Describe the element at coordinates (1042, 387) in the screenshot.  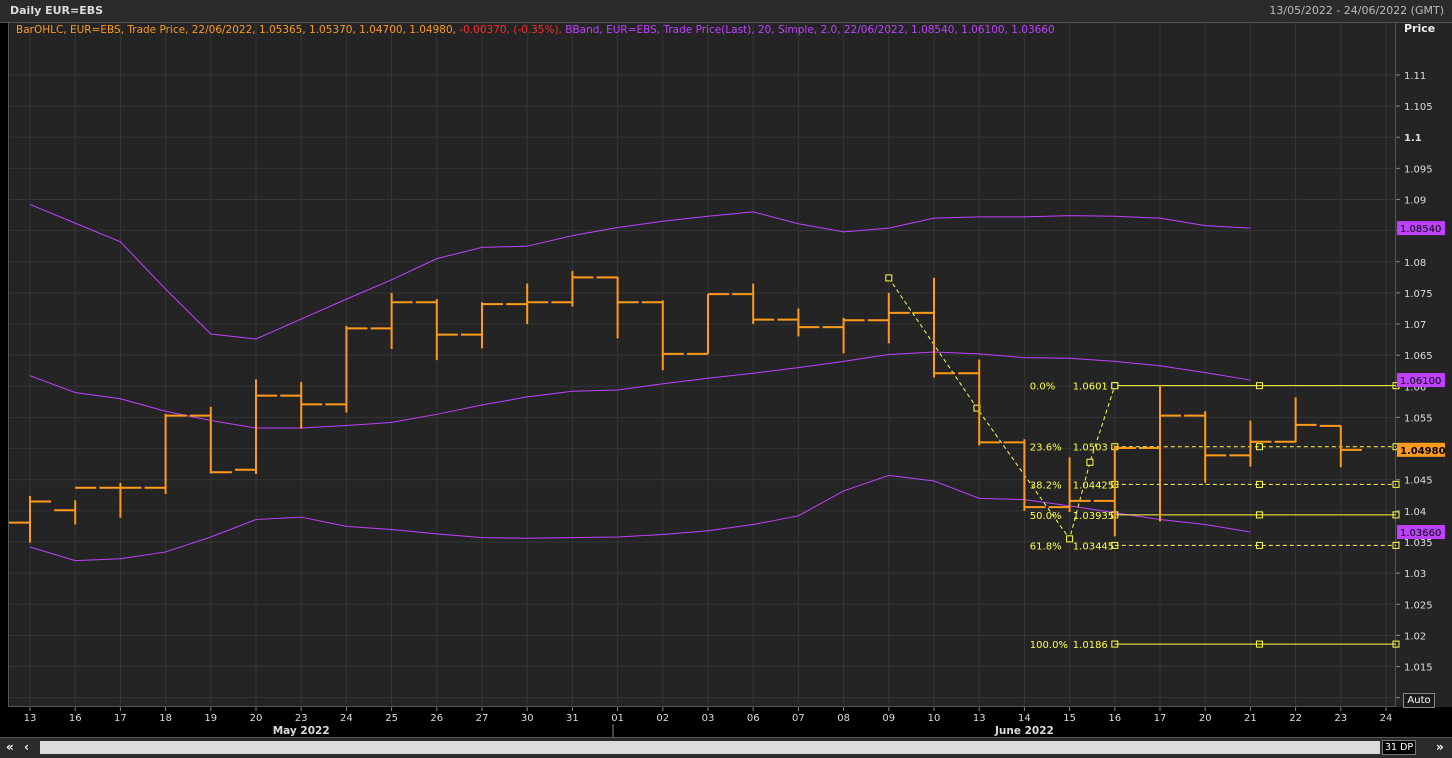
I see `fib-pct-label: 0.0%` at that location.